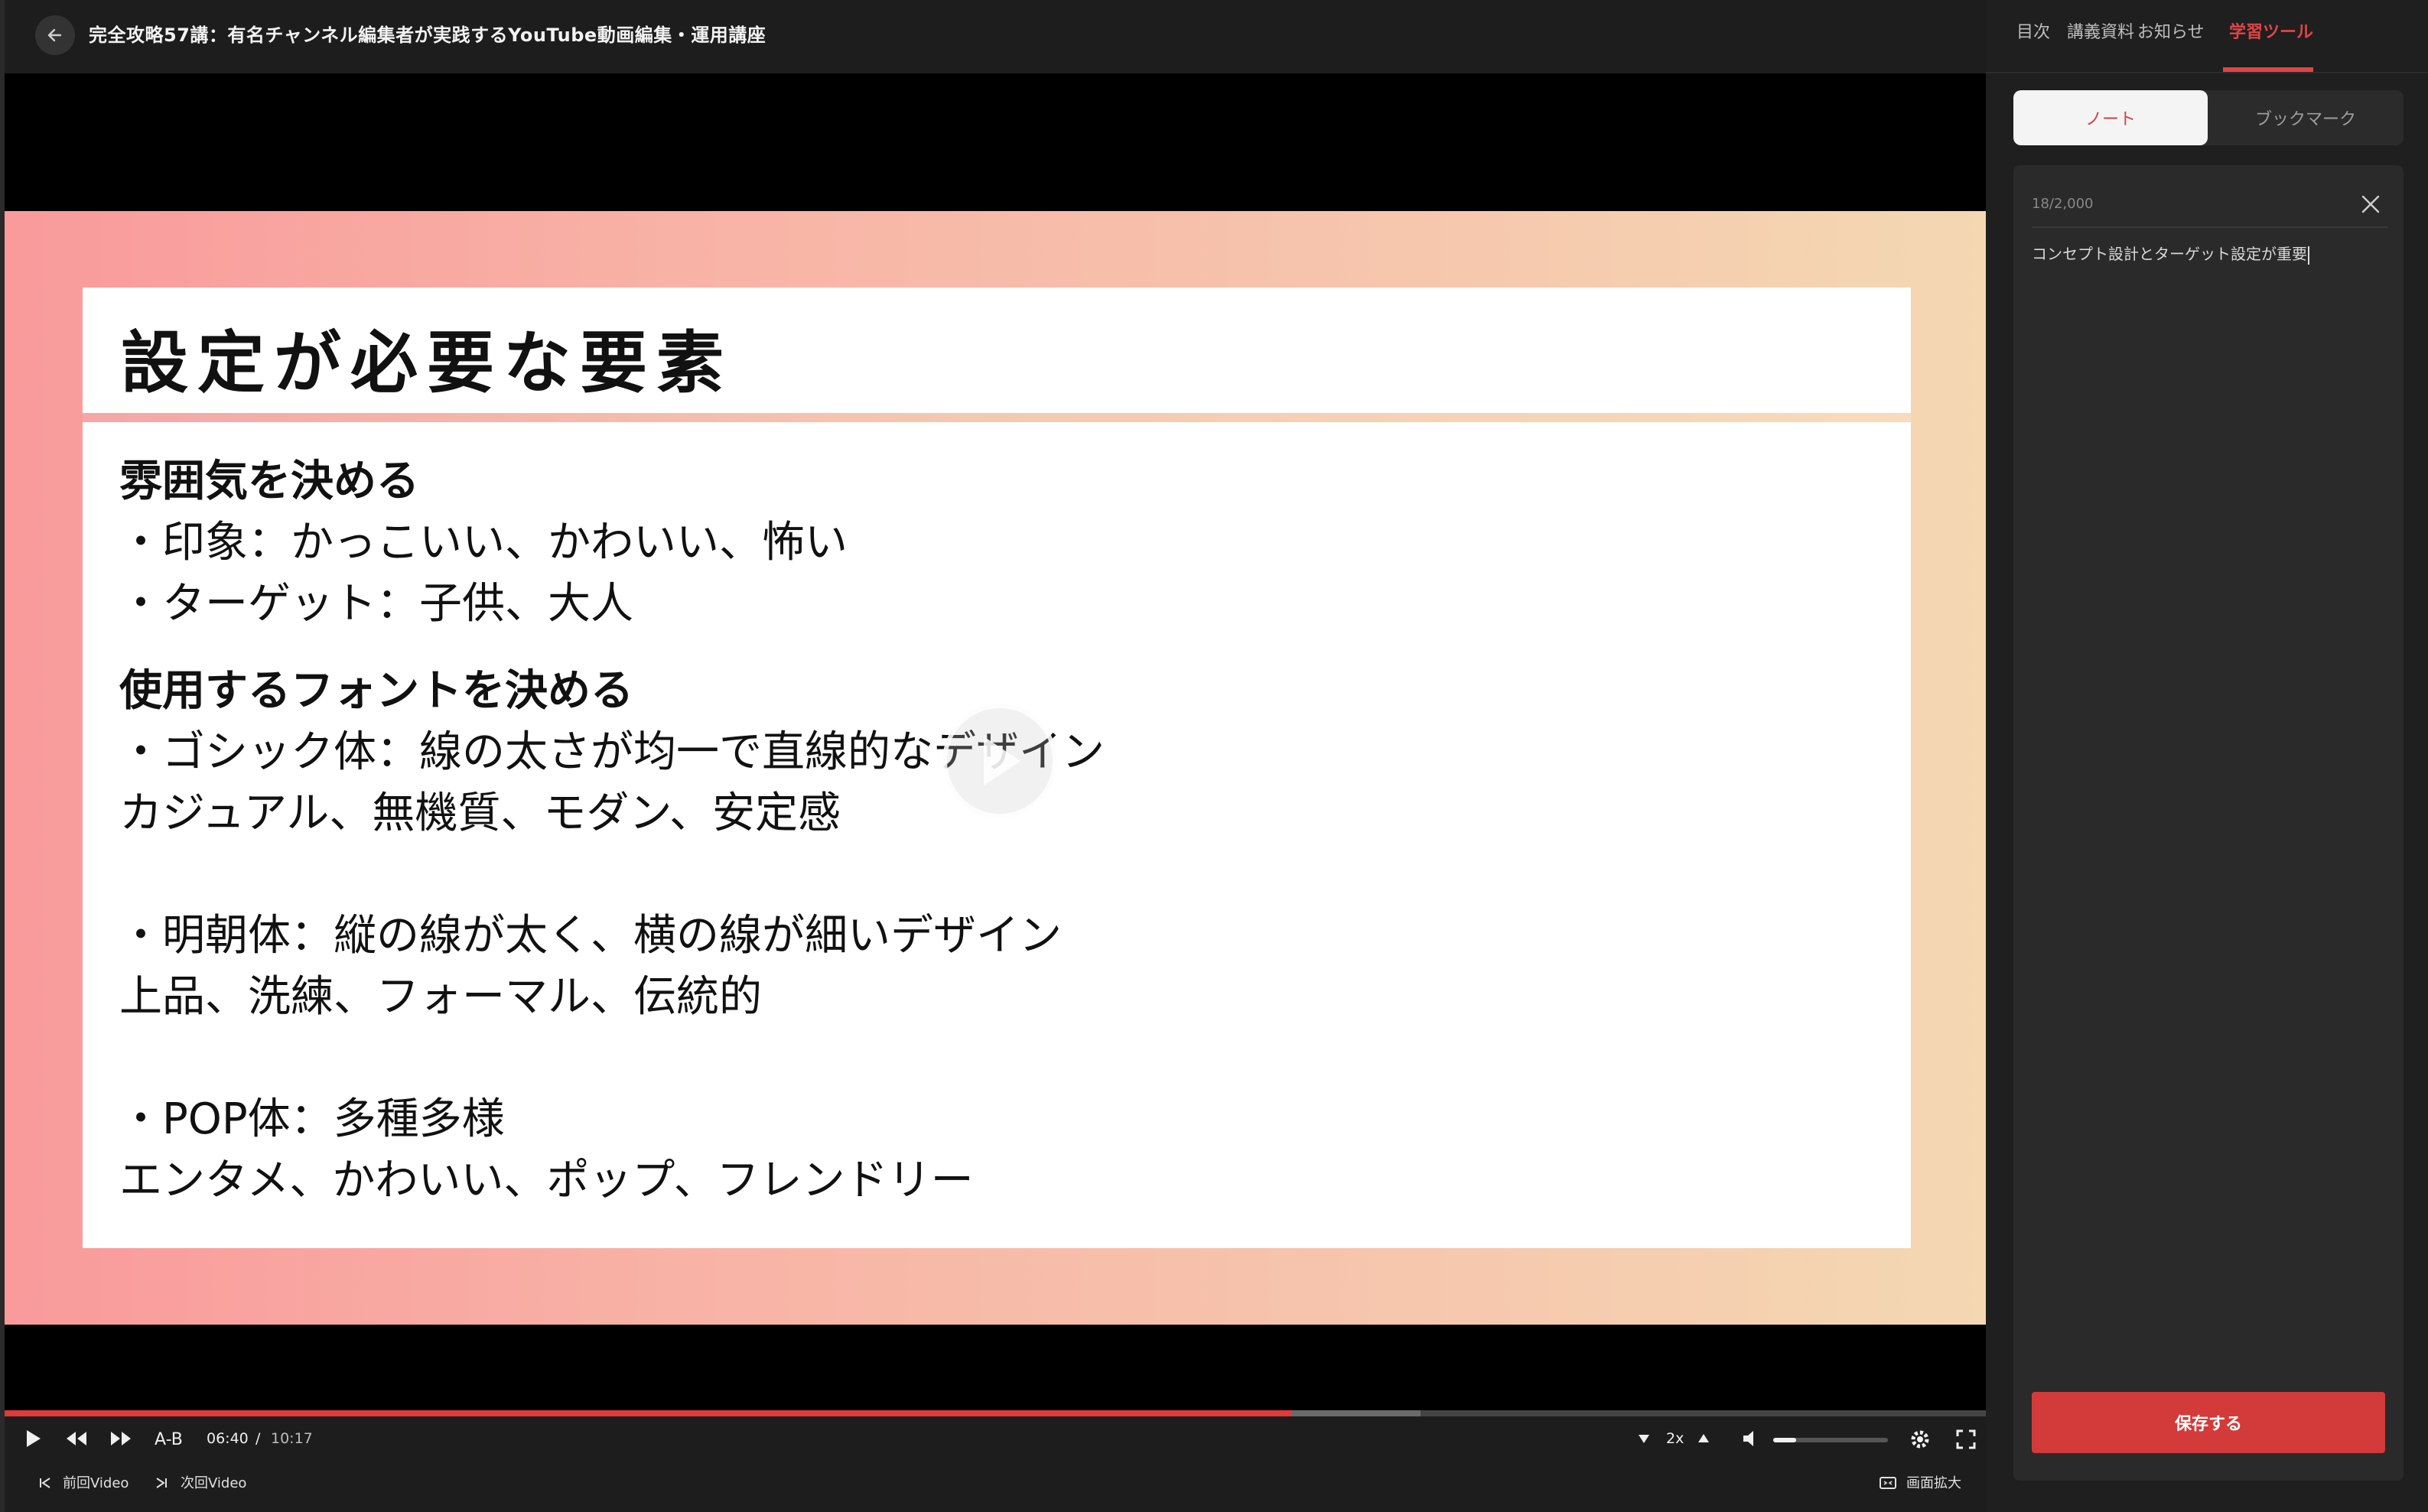  What do you see at coordinates (2271, 30) in the screenshot?
I see `tab-learning-tools: 学習ツール` at bounding box center [2271, 30].